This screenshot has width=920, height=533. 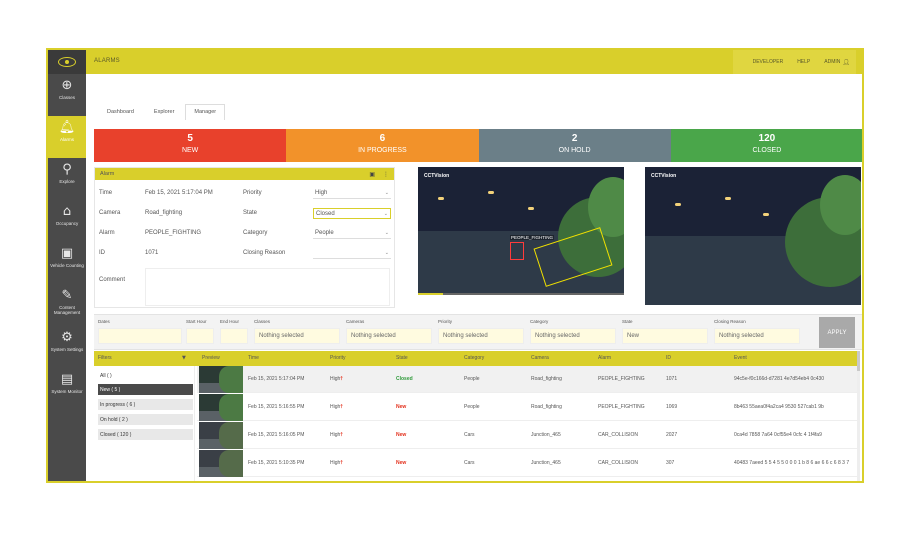 I want to click on state-filter-label: State, so click(x=627, y=321).